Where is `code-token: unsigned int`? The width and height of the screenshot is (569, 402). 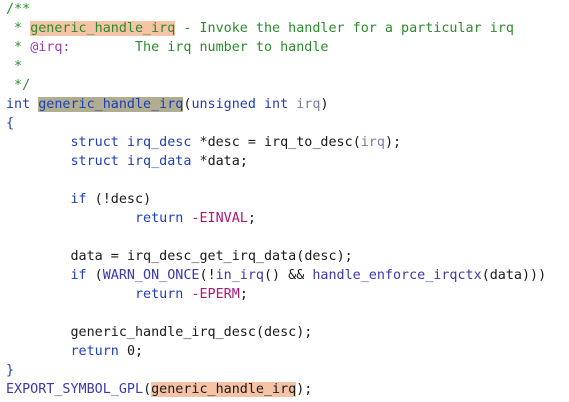
code-token: unsigned int is located at coordinates (240, 104).